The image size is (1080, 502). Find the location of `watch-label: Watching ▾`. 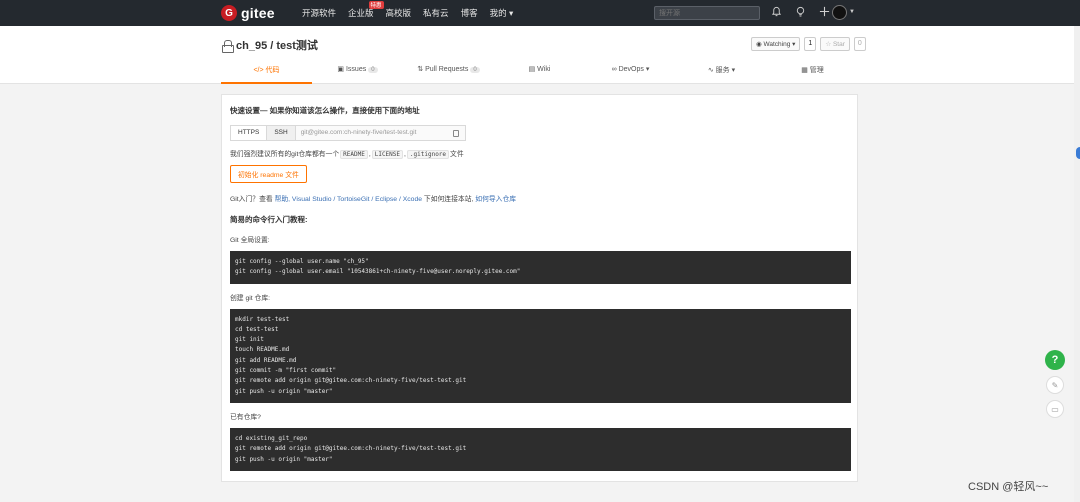

watch-label: Watching ▾ is located at coordinates (779, 44).